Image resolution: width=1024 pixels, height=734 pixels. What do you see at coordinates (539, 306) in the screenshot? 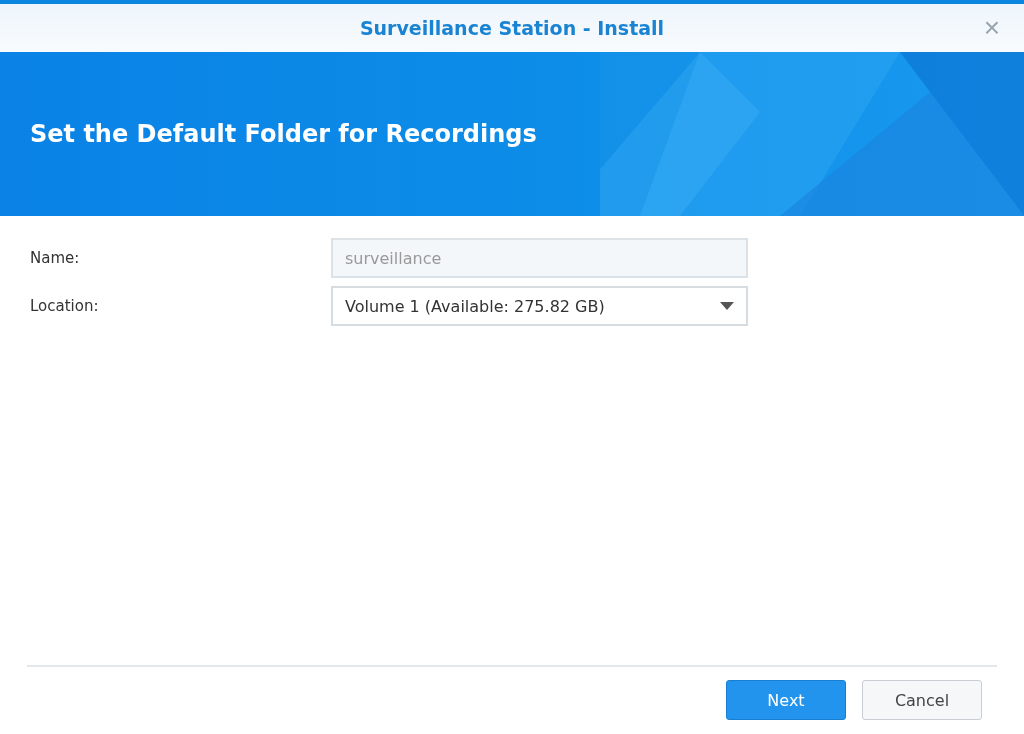
I see `location-dropdown: Volume 1 (Available: 275.82 GB)` at bounding box center [539, 306].